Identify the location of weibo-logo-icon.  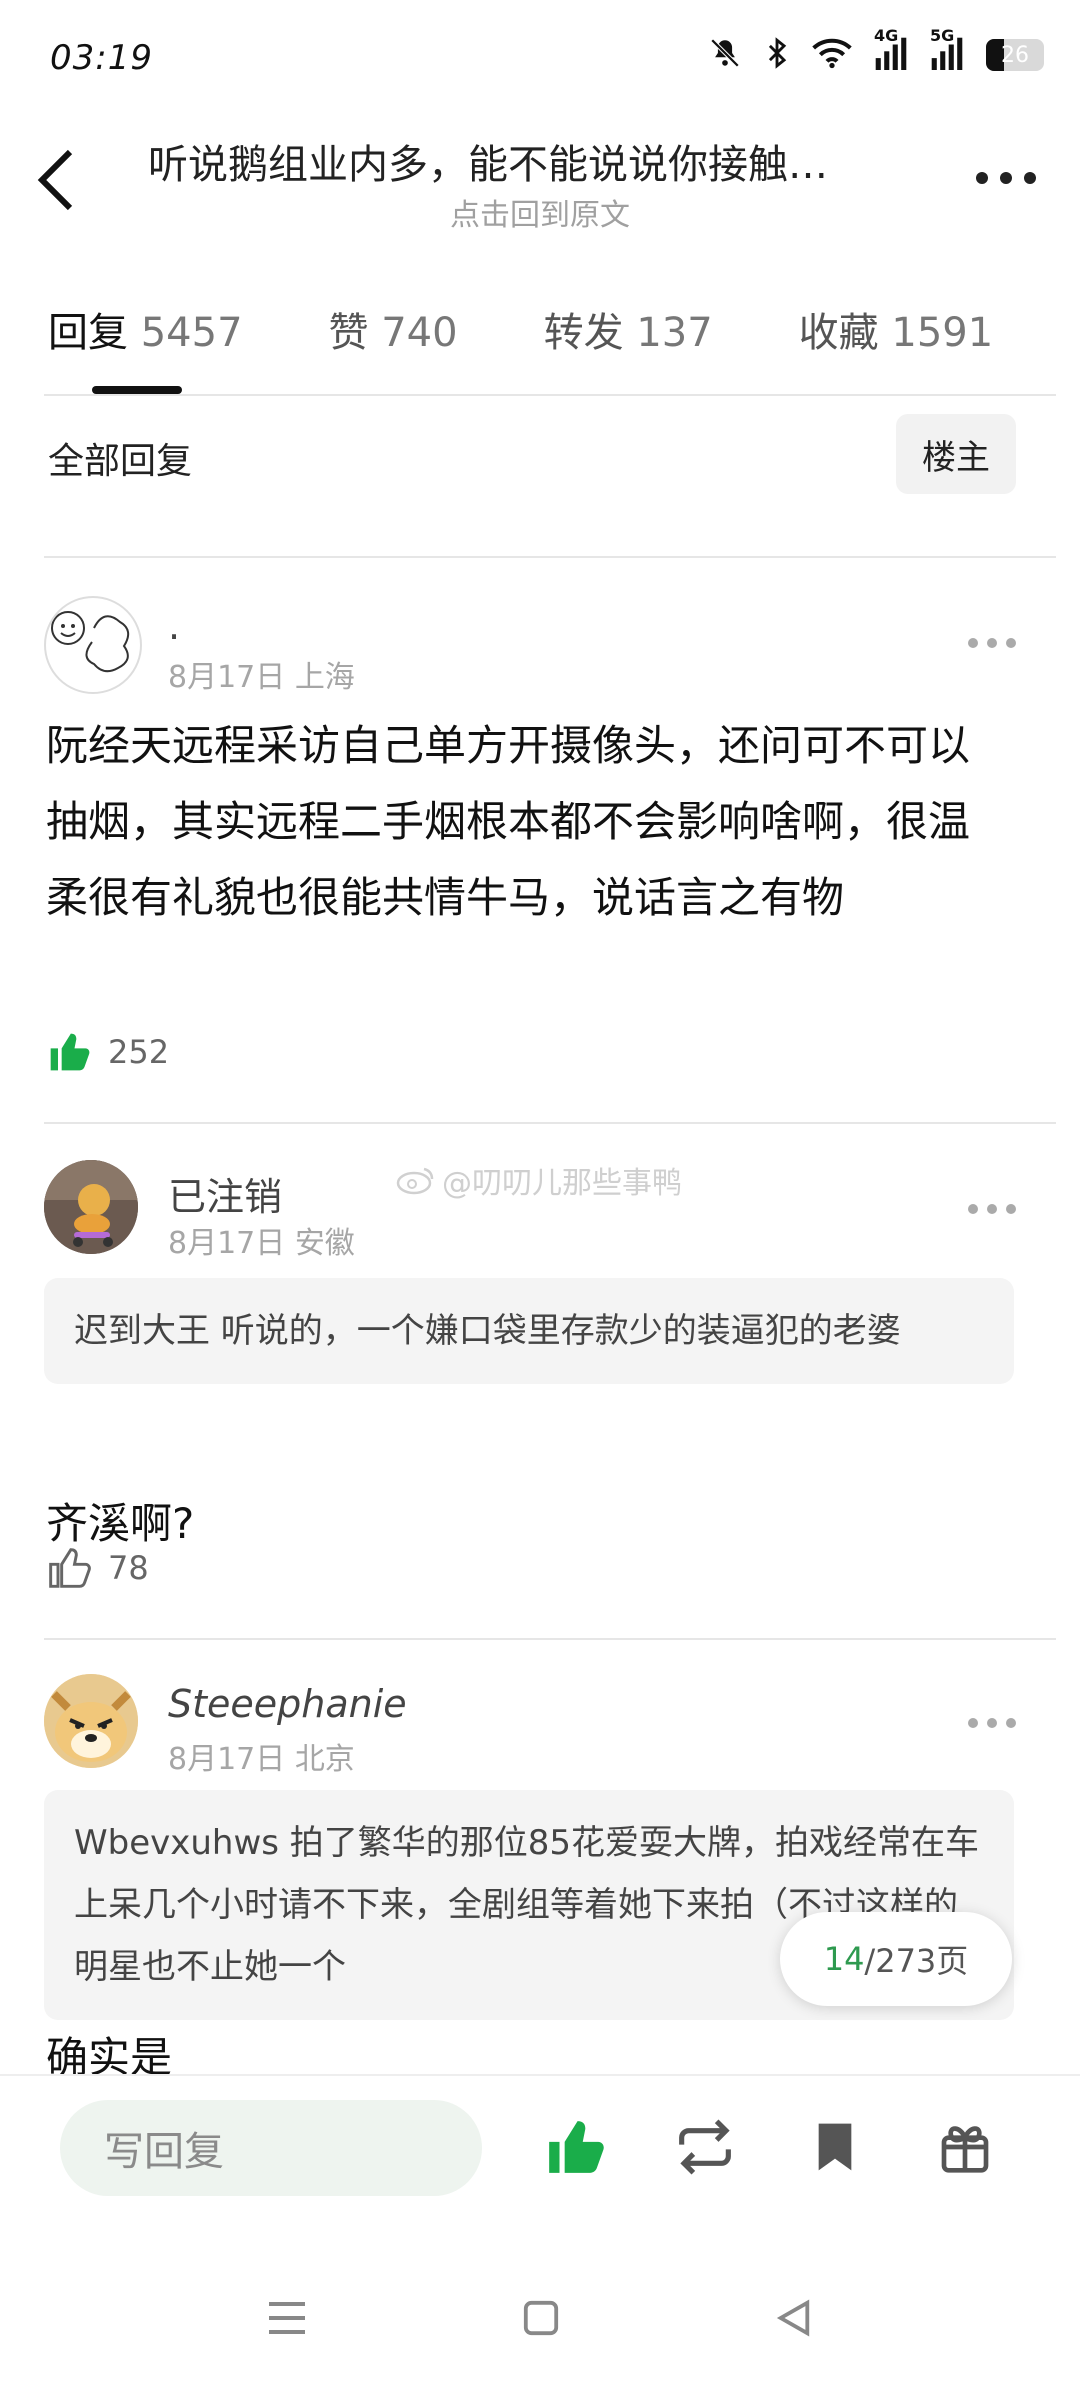
(415, 1181).